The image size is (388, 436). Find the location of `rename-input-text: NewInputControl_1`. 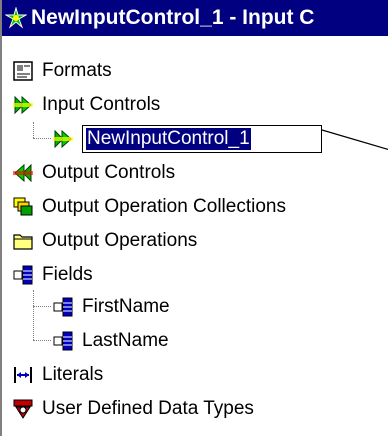

rename-input-text: NewInputControl_1 is located at coordinates (168, 139).